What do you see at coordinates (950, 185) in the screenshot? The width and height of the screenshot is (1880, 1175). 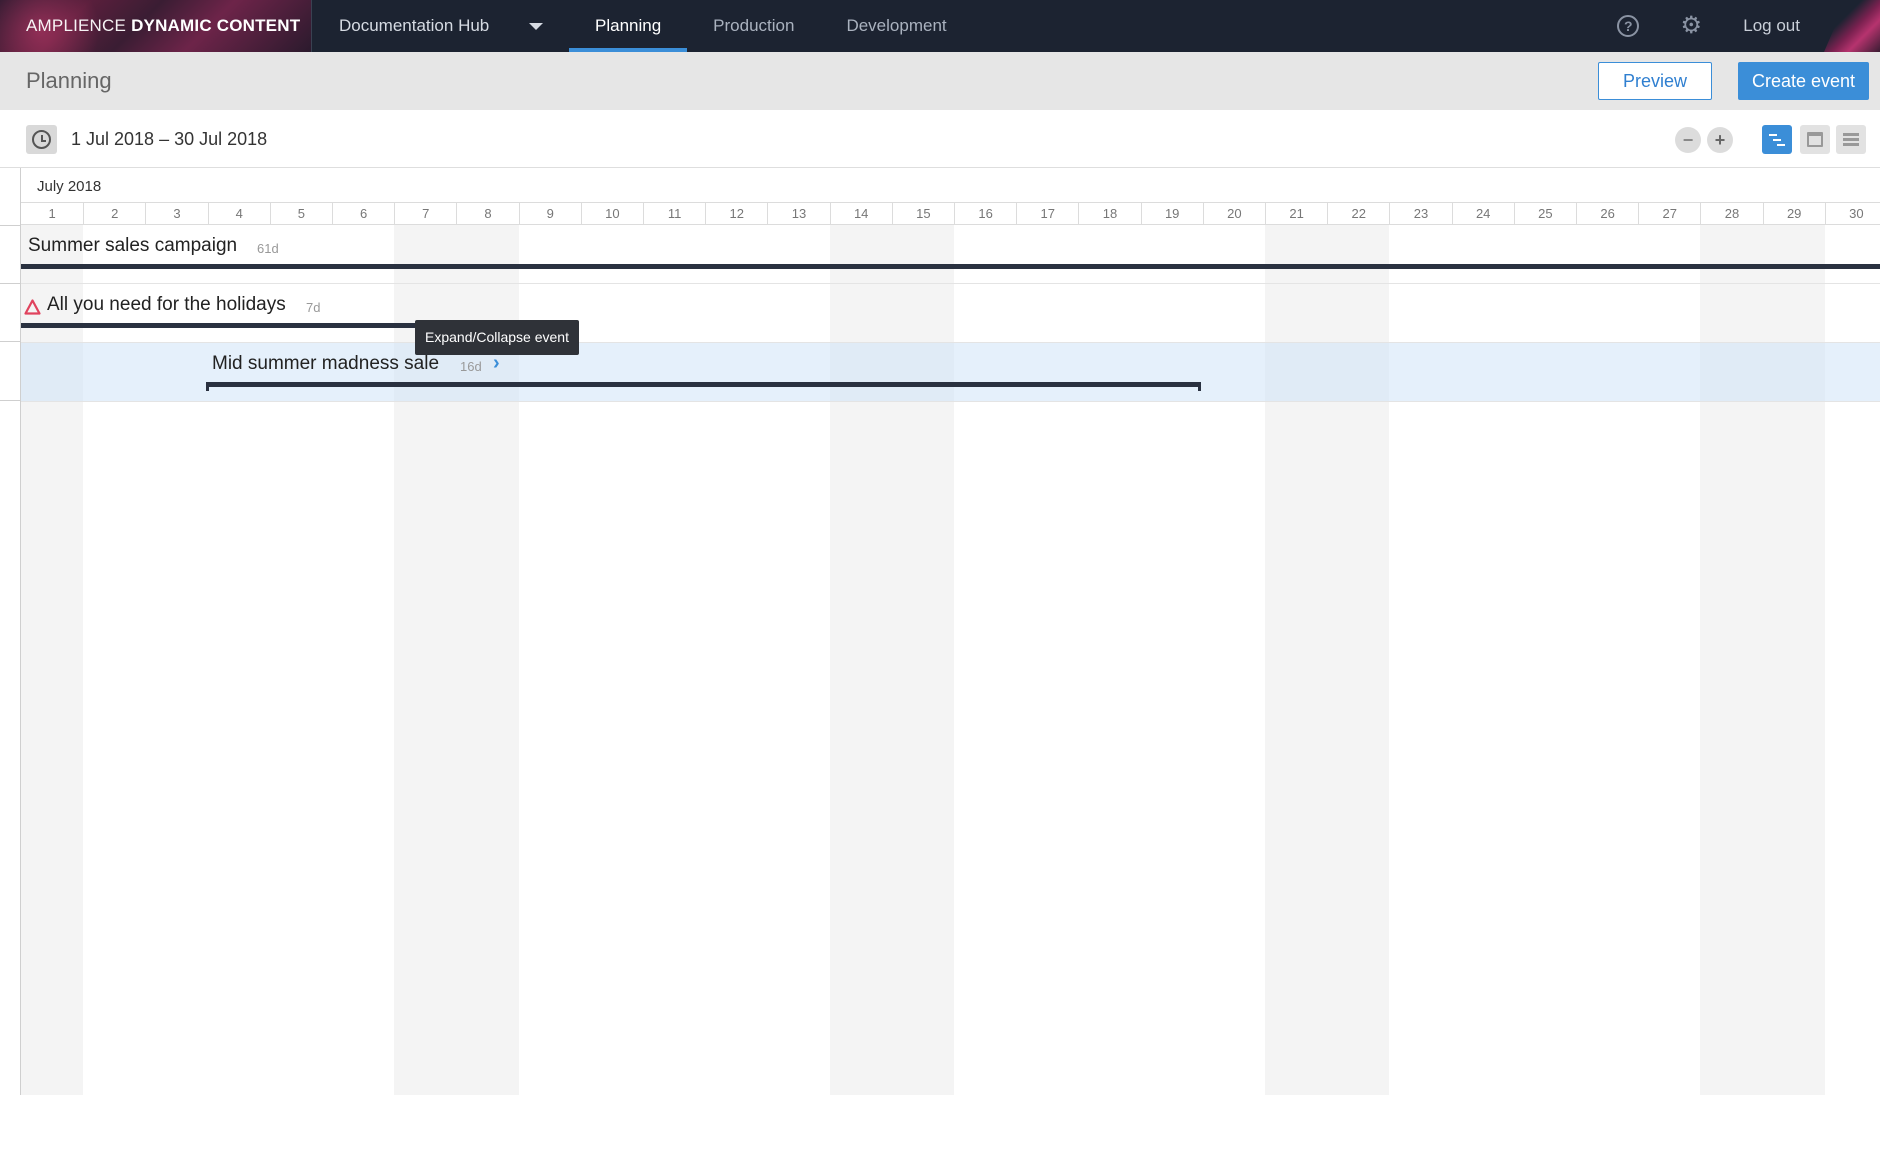 I see `month-header: July 2018` at bounding box center [950, 185].